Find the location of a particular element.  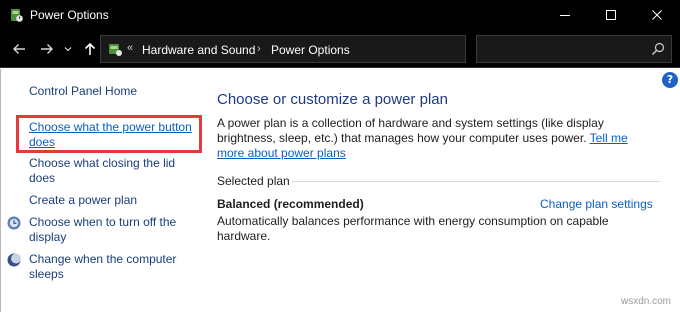

navigation-bar: « Hardware and Sound › Power Options is located at coordinates (340, 49).